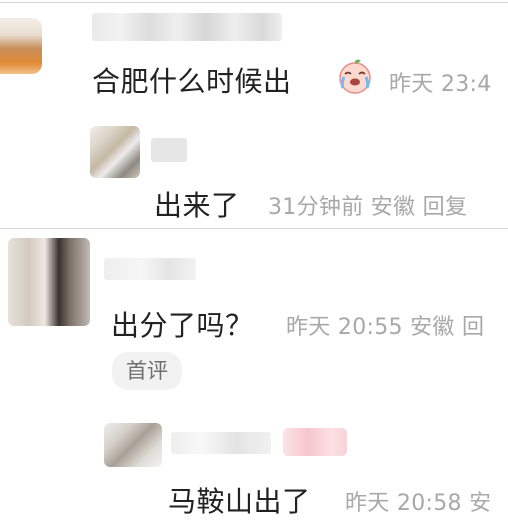 The height and width of the screenshot is (521, 508). Describe the element at coordinates (368, 207) in the screenshot. I see `reply-meta: 31分钟前 安徽 回复` at that location.